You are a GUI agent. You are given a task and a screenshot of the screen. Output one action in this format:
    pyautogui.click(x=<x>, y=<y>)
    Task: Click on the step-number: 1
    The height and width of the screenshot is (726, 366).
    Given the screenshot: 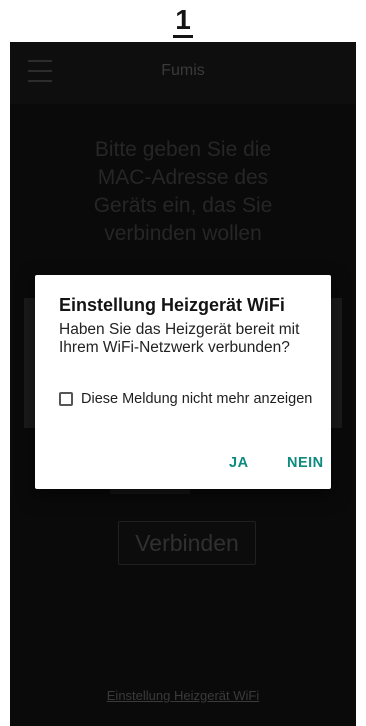 What is the action you would take?
    pyautogui.click(x=183, y=20)
    